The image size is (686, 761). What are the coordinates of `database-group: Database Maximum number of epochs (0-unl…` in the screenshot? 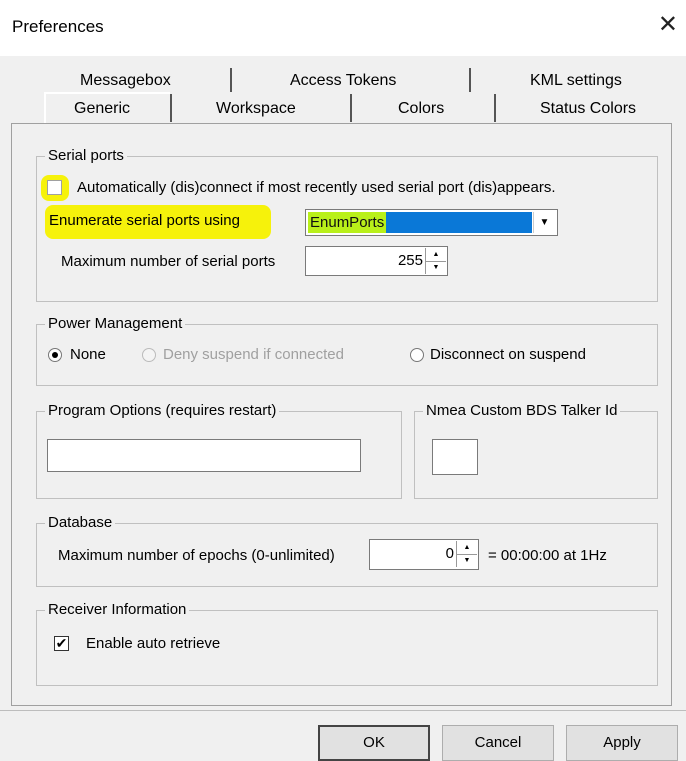 It's located at (347, 550).